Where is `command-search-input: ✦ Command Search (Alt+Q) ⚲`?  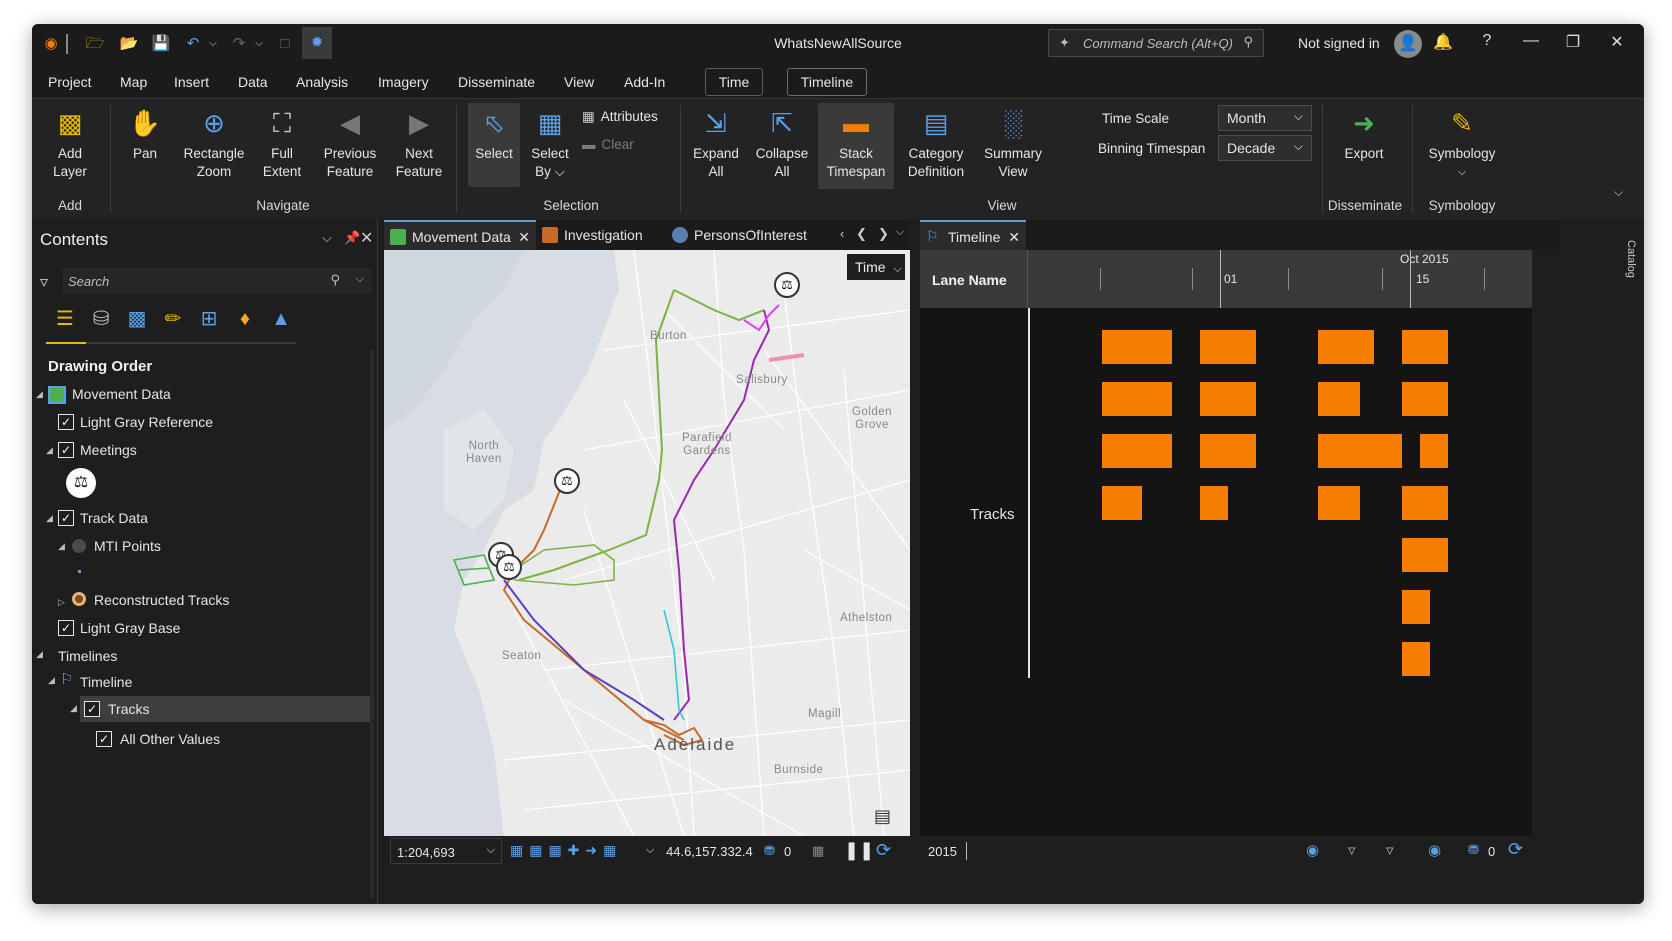
command-search-input: ✦ Command Search (Alt+Q) ⚲ is located at coordinates (1156, 43).